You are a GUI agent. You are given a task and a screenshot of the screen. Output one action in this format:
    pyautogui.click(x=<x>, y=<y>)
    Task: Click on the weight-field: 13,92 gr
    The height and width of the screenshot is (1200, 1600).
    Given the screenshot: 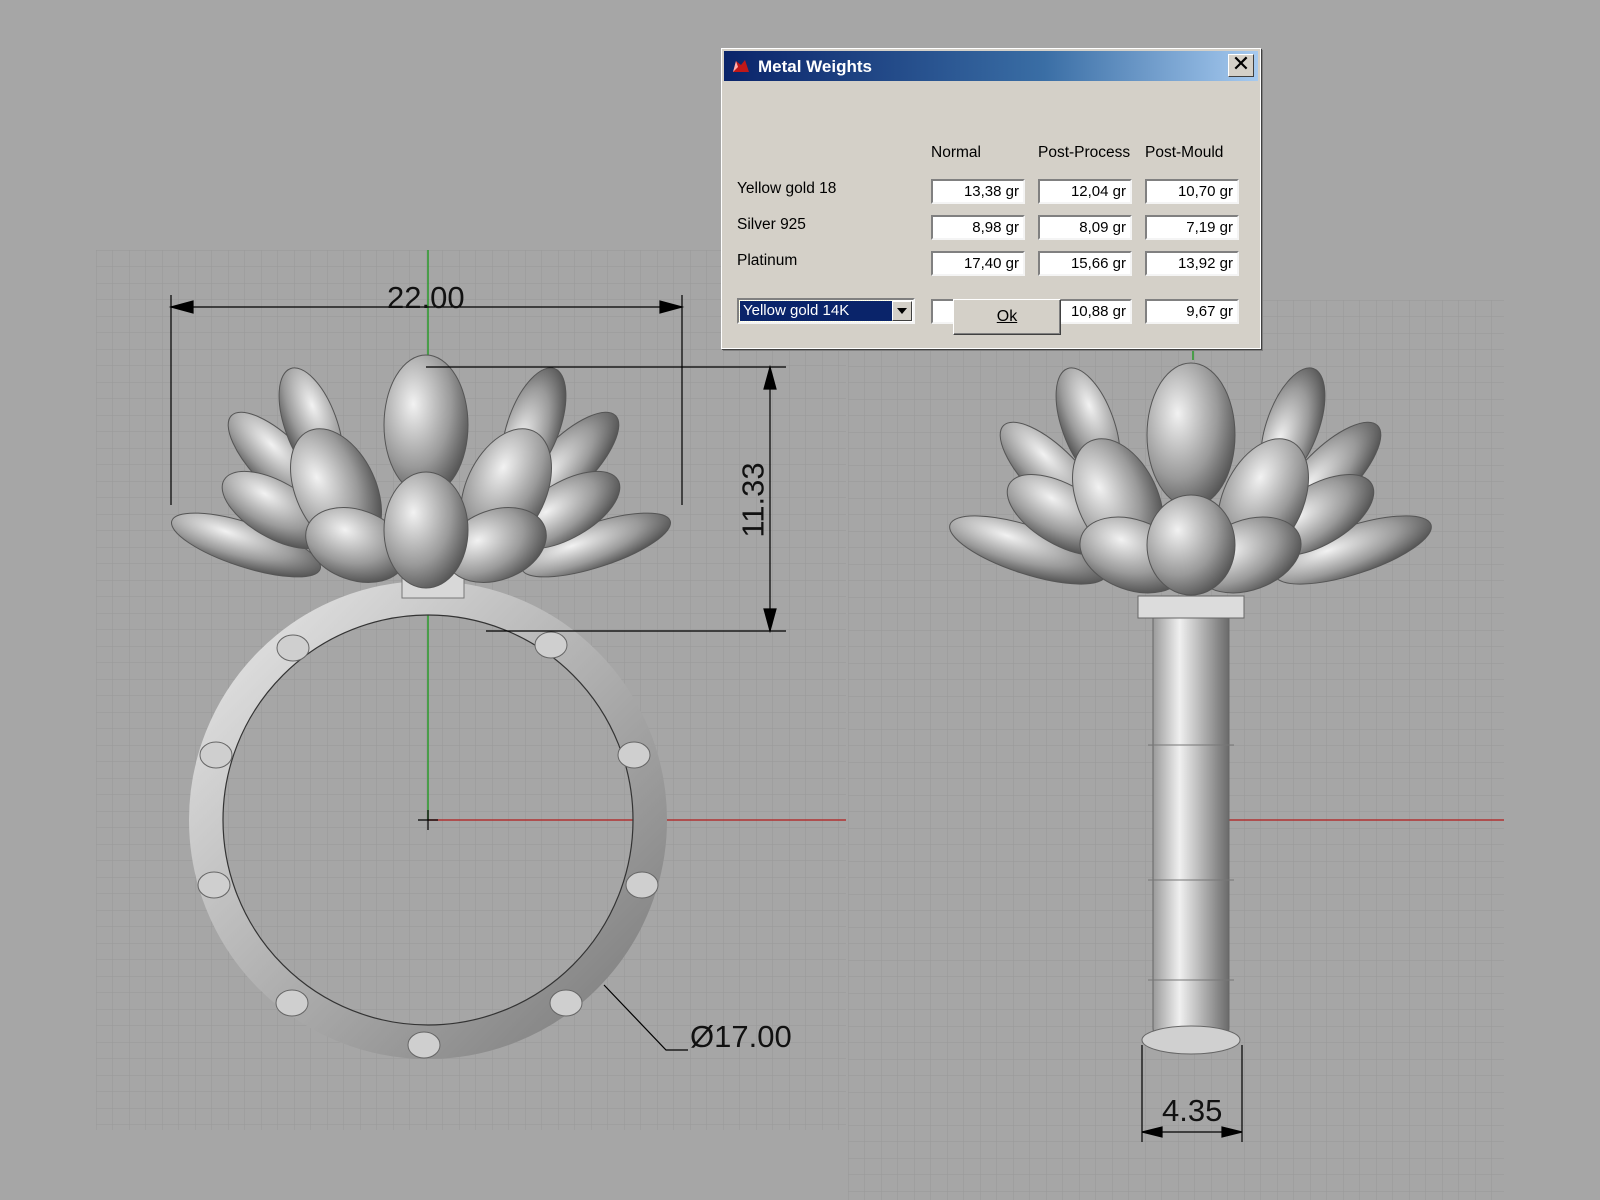 What is the action you would take?
    pyautogui.click(x=1192, y=263)
    